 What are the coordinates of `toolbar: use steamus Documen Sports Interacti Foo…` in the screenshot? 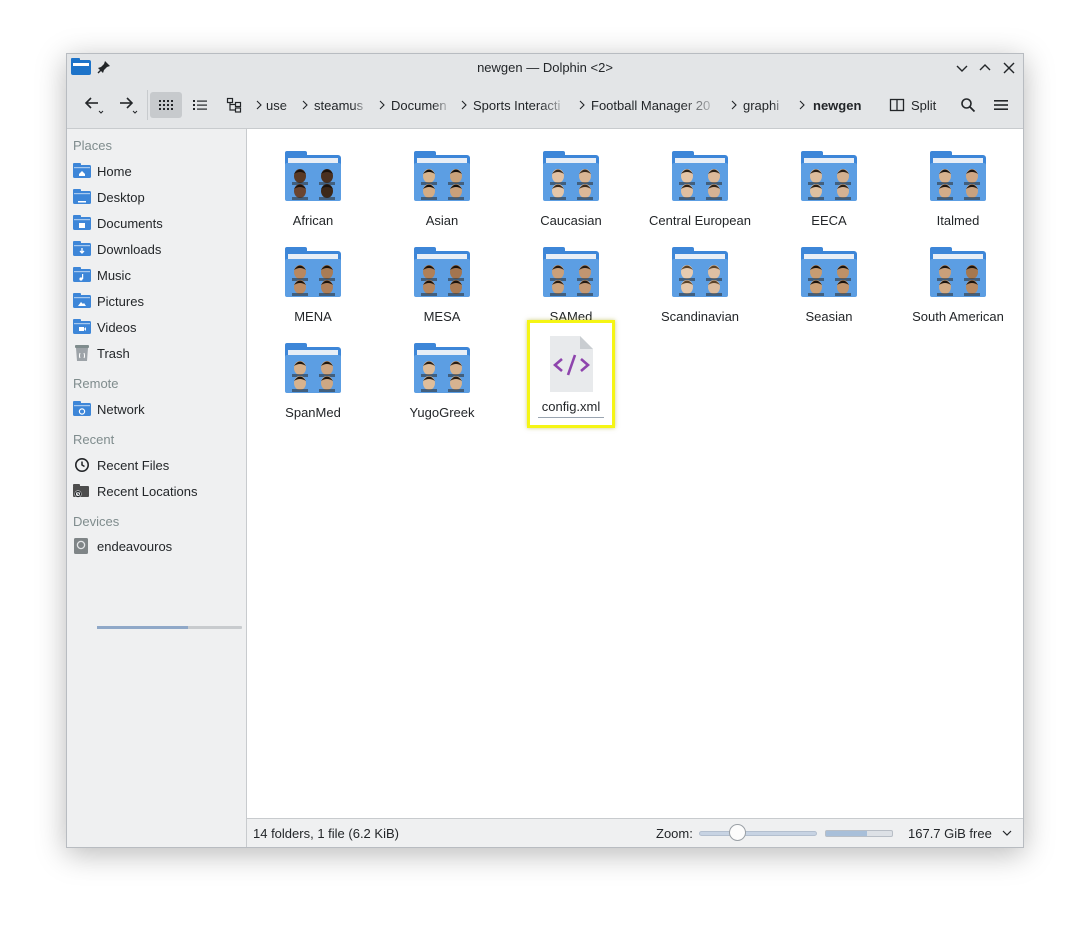 It's located at (545, 105).